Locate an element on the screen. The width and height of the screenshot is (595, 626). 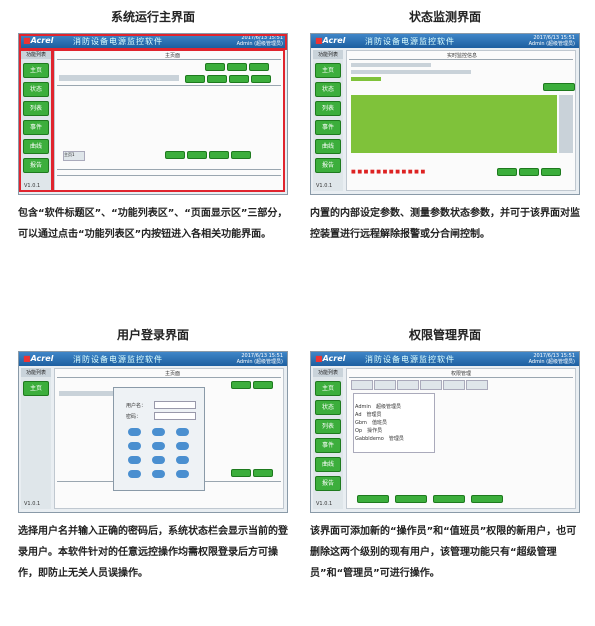
highlight-function-list is located at coordinates (36, 120).